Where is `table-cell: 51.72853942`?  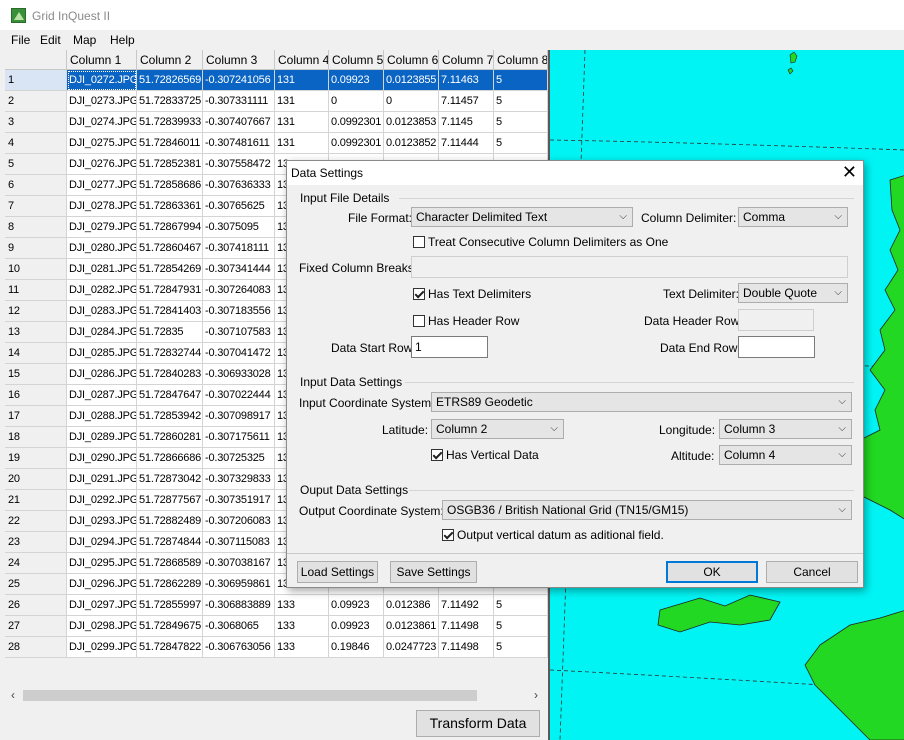 table-cell: 51.72853942 is located at coordinates (170, 416).